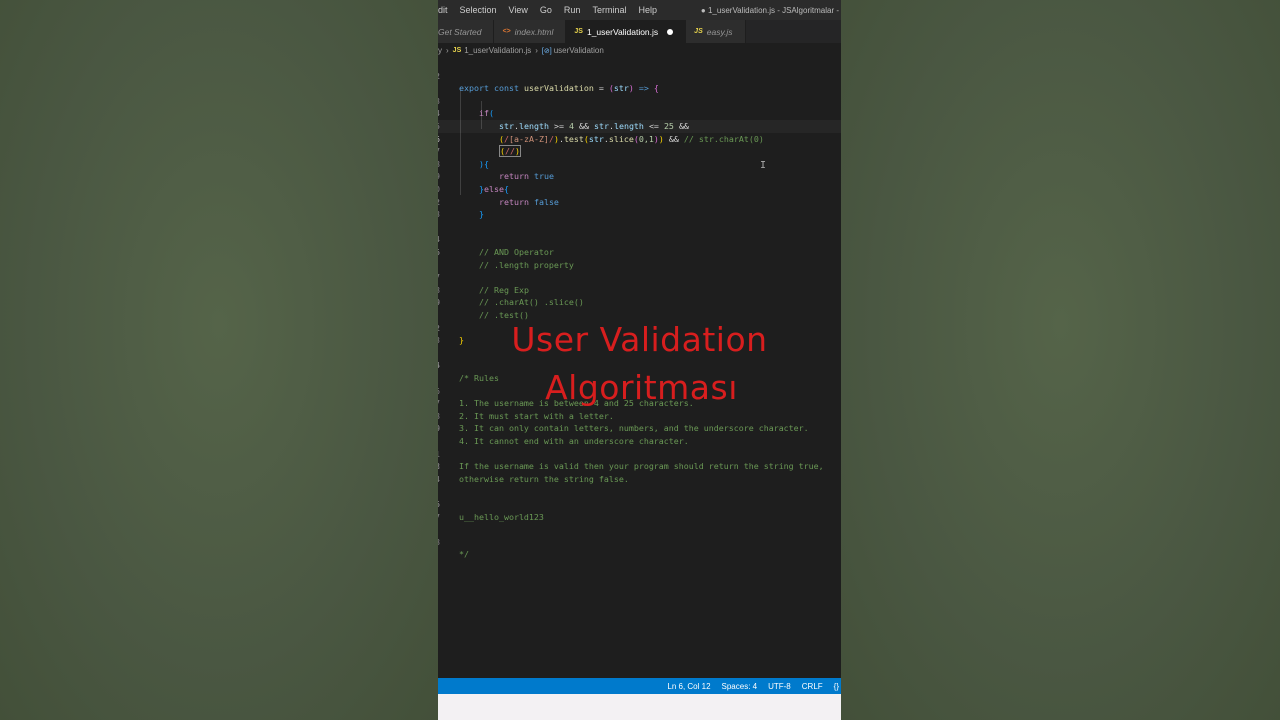 The height and width of the screenshot is (720, 1280). I want to click on bottom-strip, so click(639, 707).